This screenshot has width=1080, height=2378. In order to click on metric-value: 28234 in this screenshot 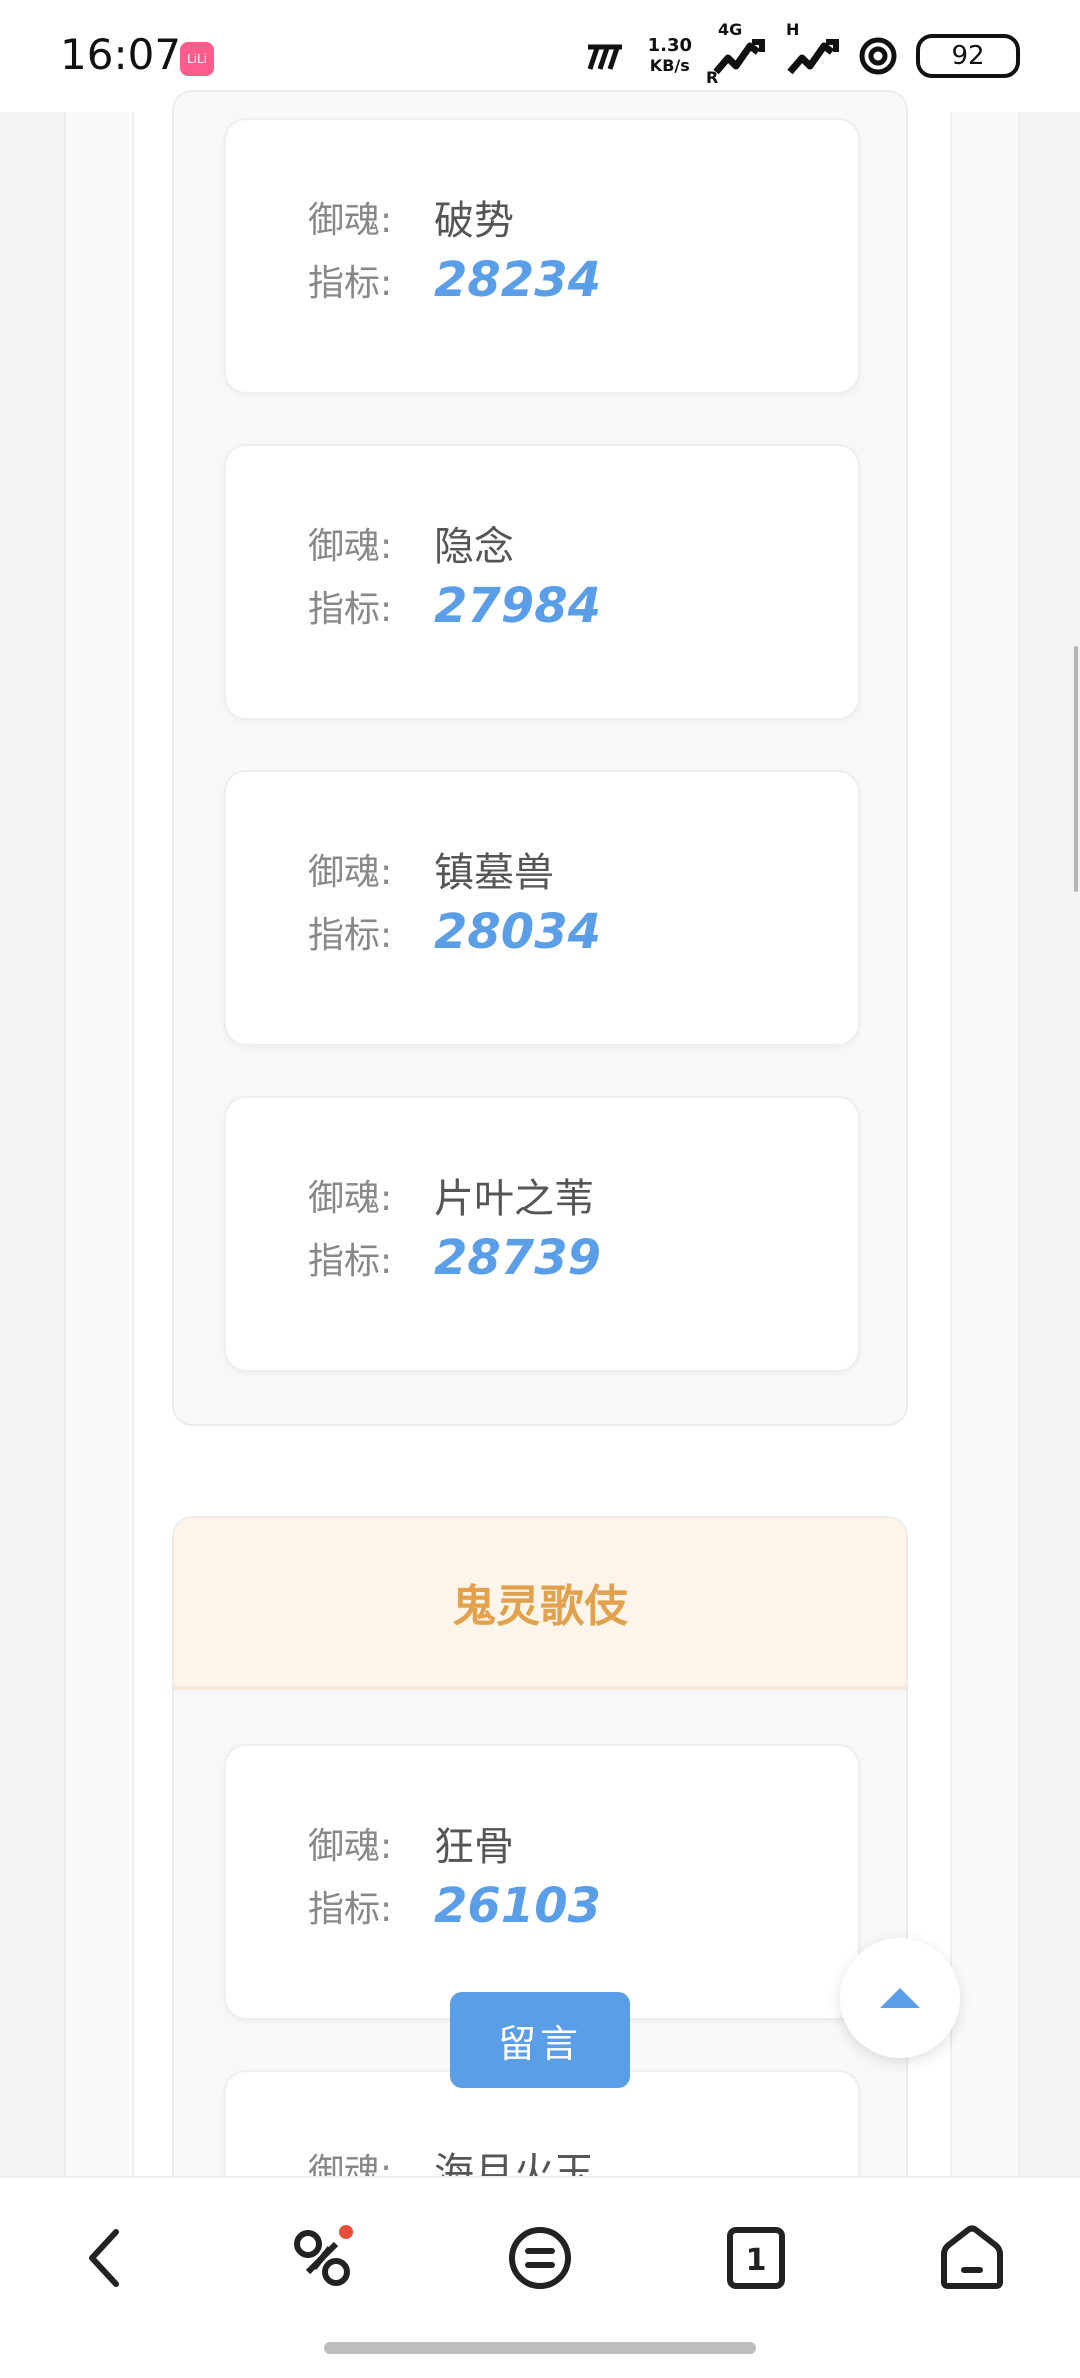, I will do `click(517, 280)`.